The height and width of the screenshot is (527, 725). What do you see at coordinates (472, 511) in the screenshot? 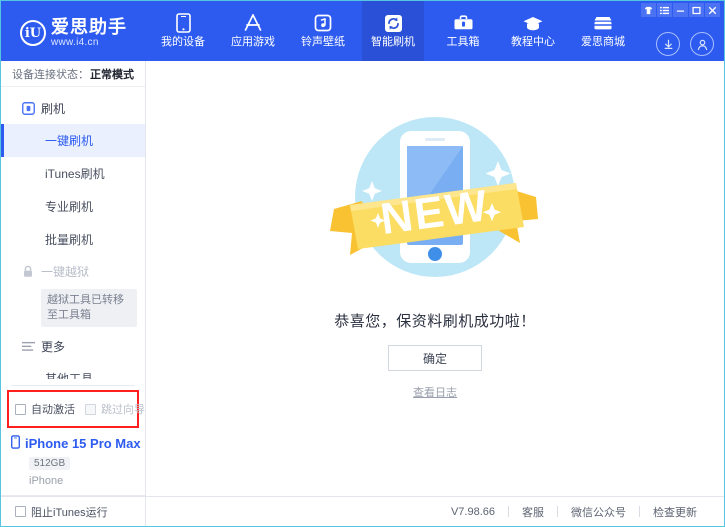
I see `version-label: V7.98.66` at bounding box center [472, 511].